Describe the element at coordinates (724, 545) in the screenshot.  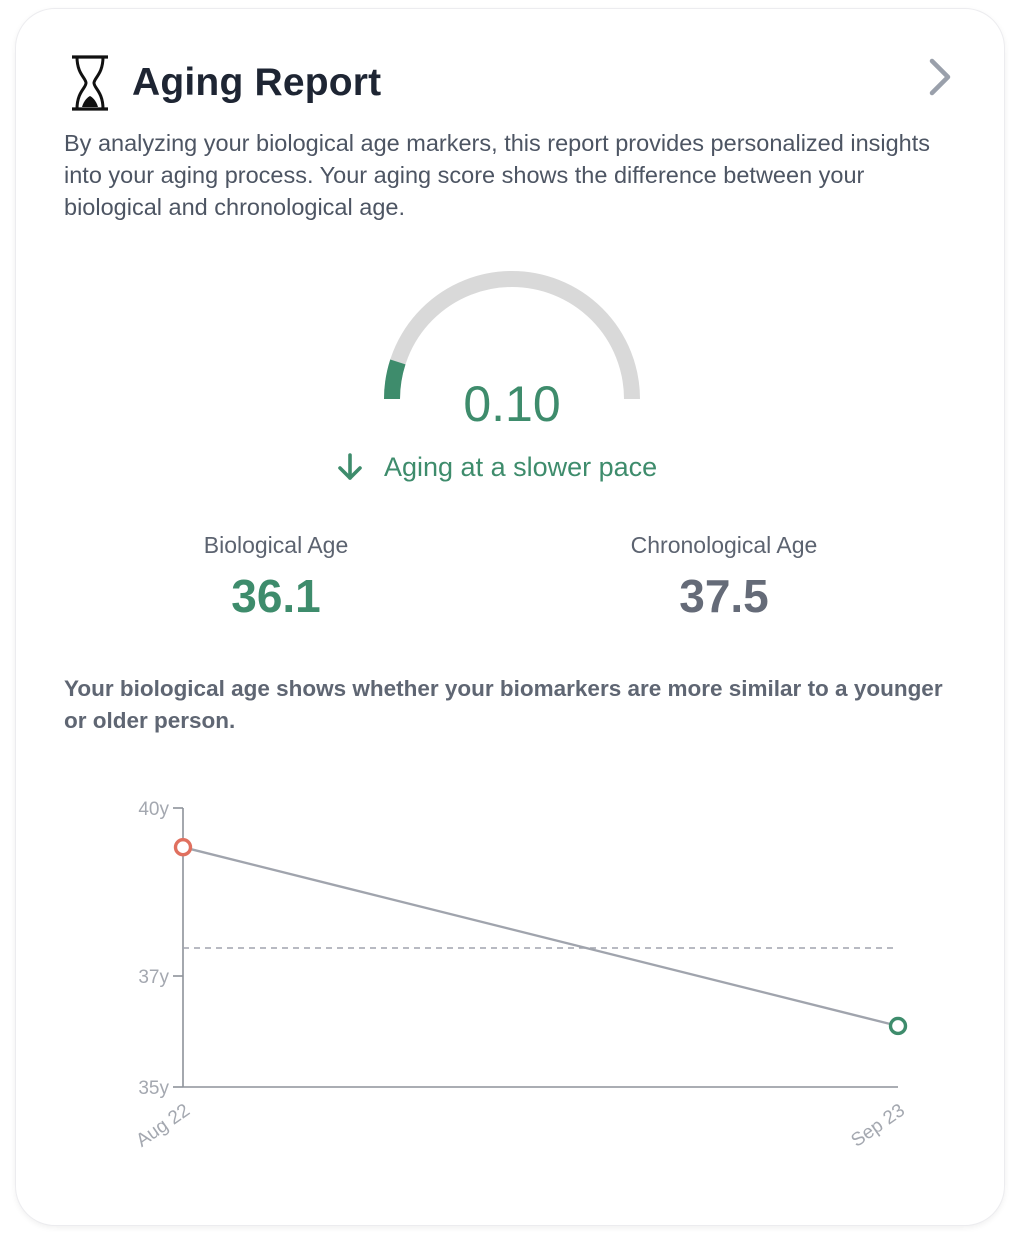
I see `chronological-age-label: Chronological Age` at that location.